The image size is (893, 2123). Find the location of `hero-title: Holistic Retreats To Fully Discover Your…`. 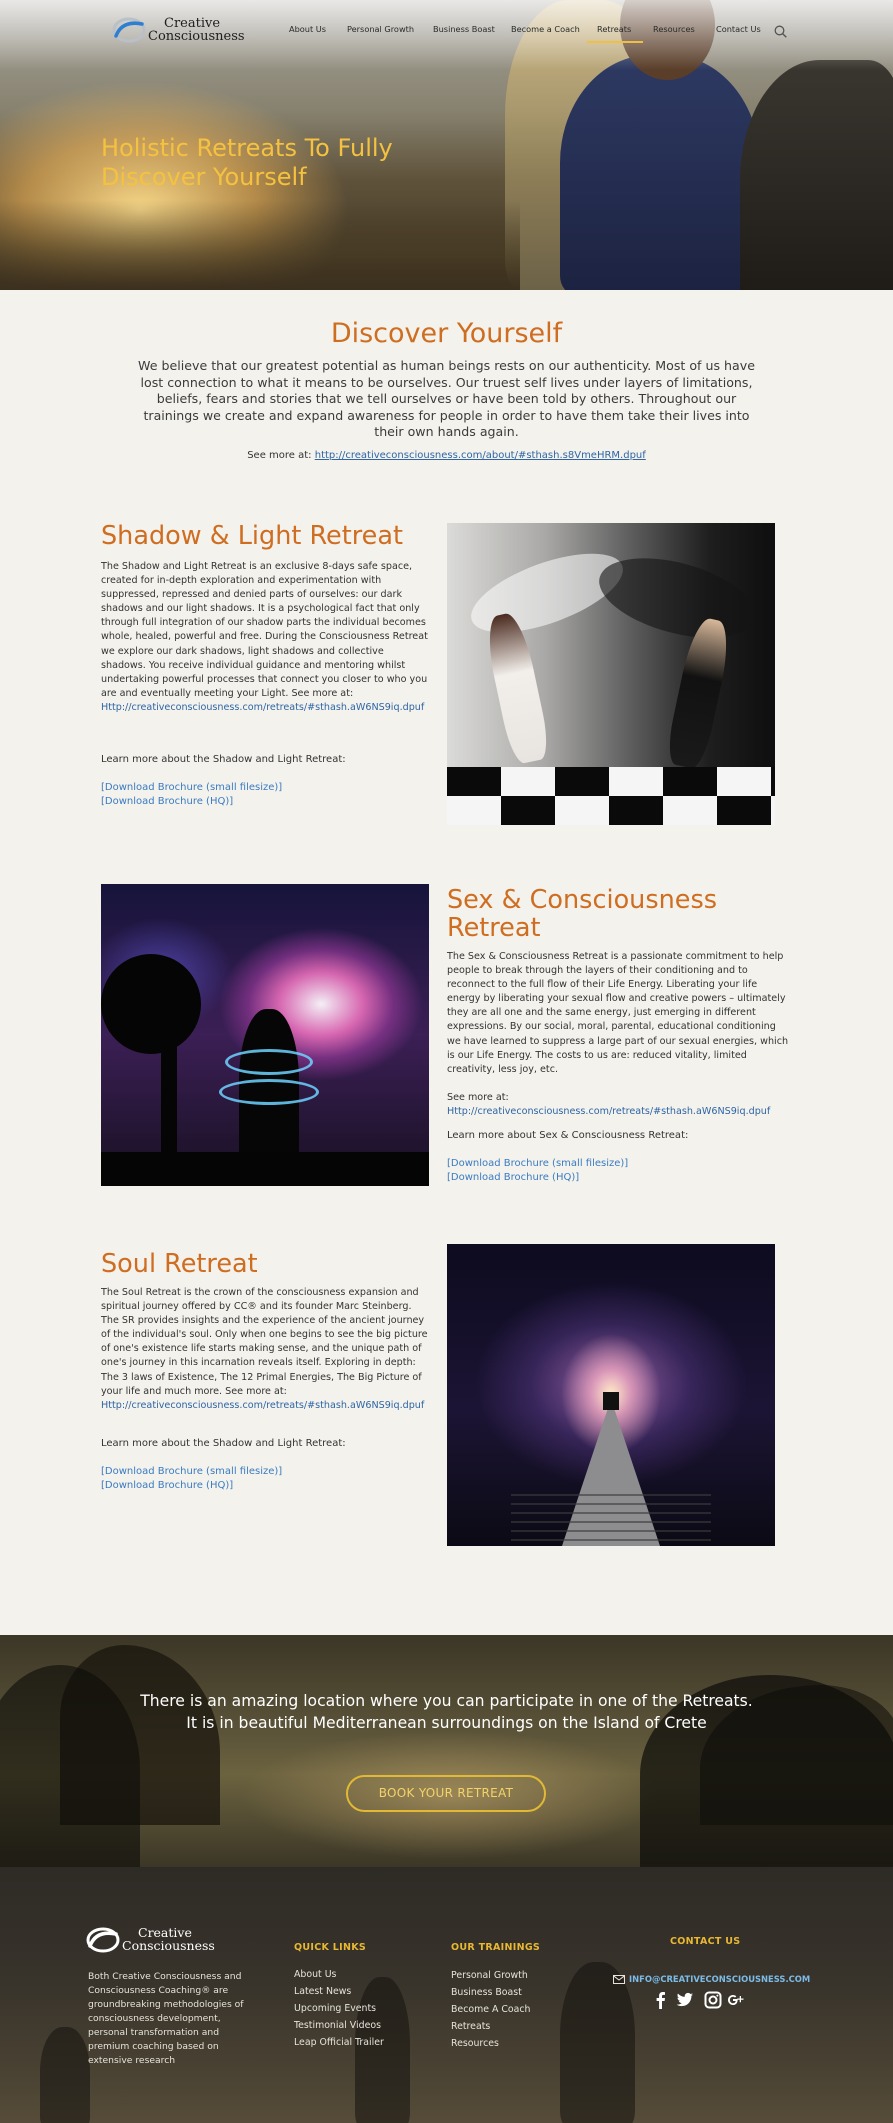

hero-title: Holistic Retreats To Fully Discover Your… is located at coordinates (271, 163).